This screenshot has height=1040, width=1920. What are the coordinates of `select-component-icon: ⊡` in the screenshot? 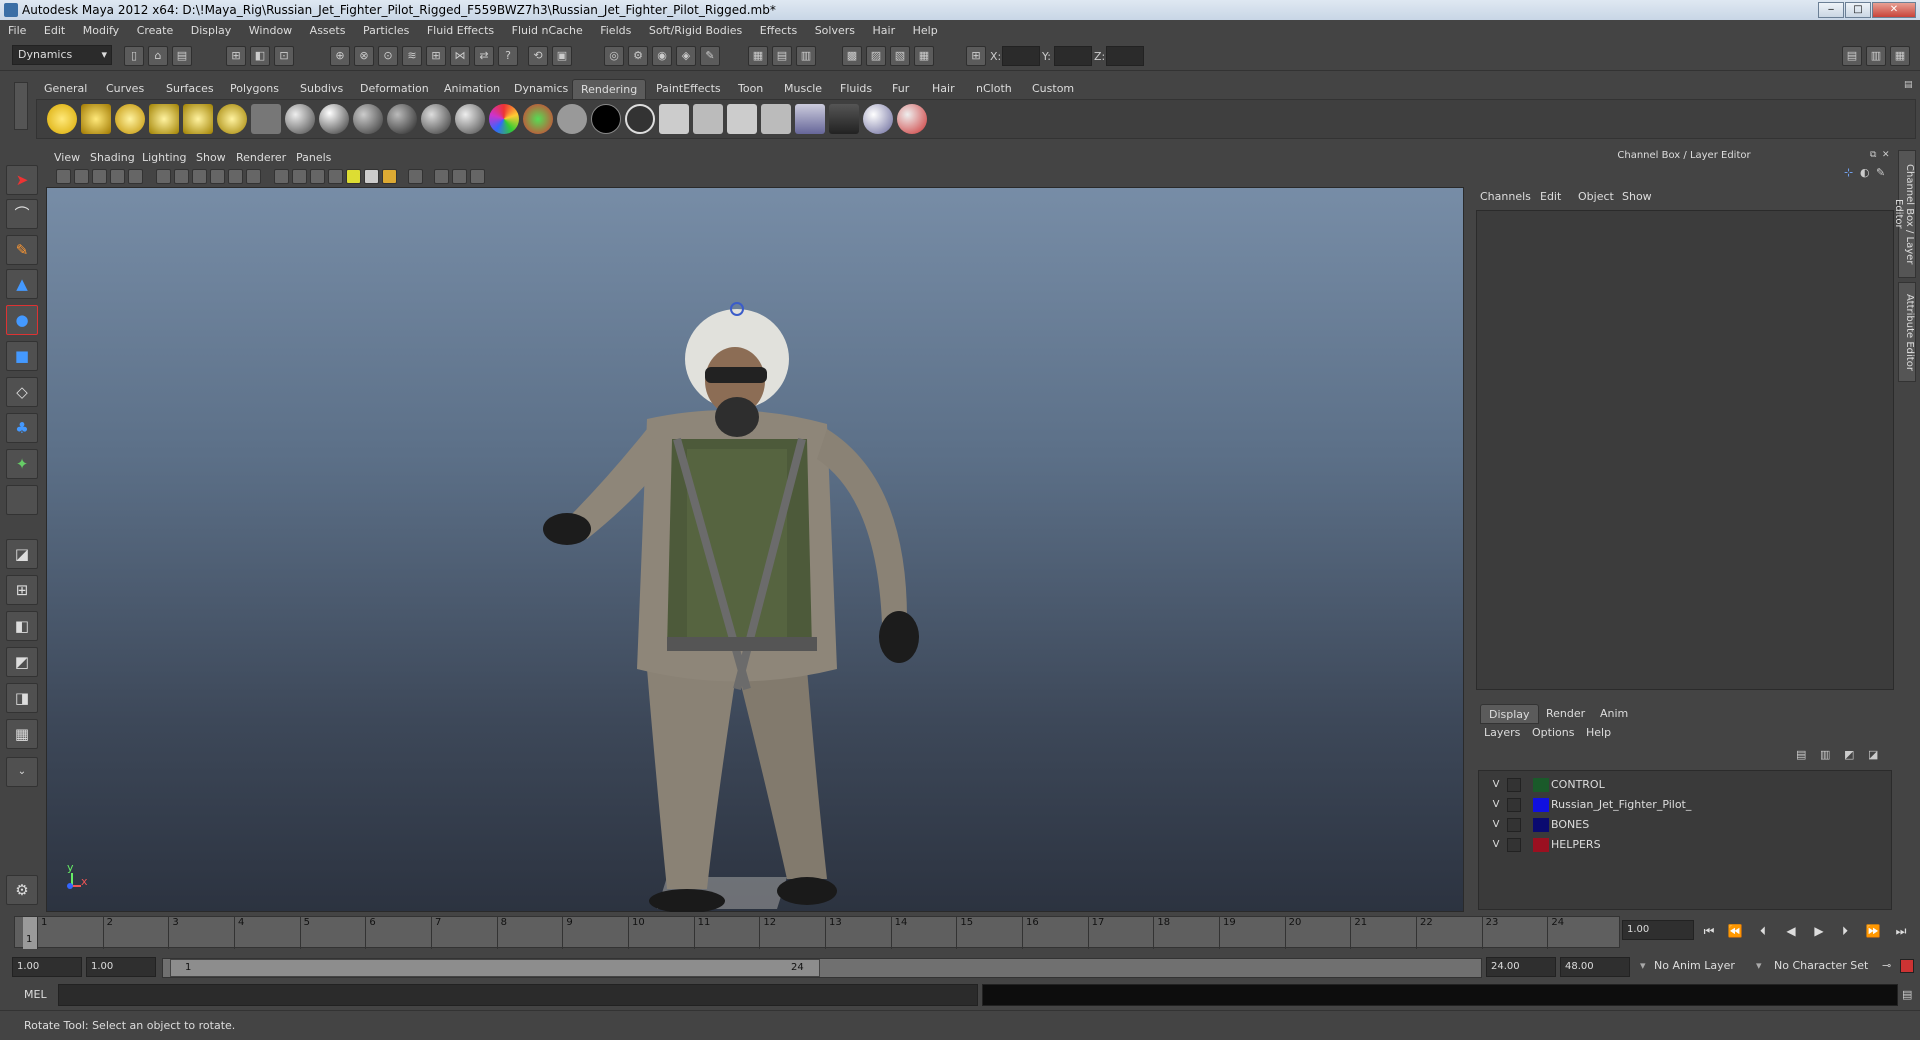 It's located at (284, 56).